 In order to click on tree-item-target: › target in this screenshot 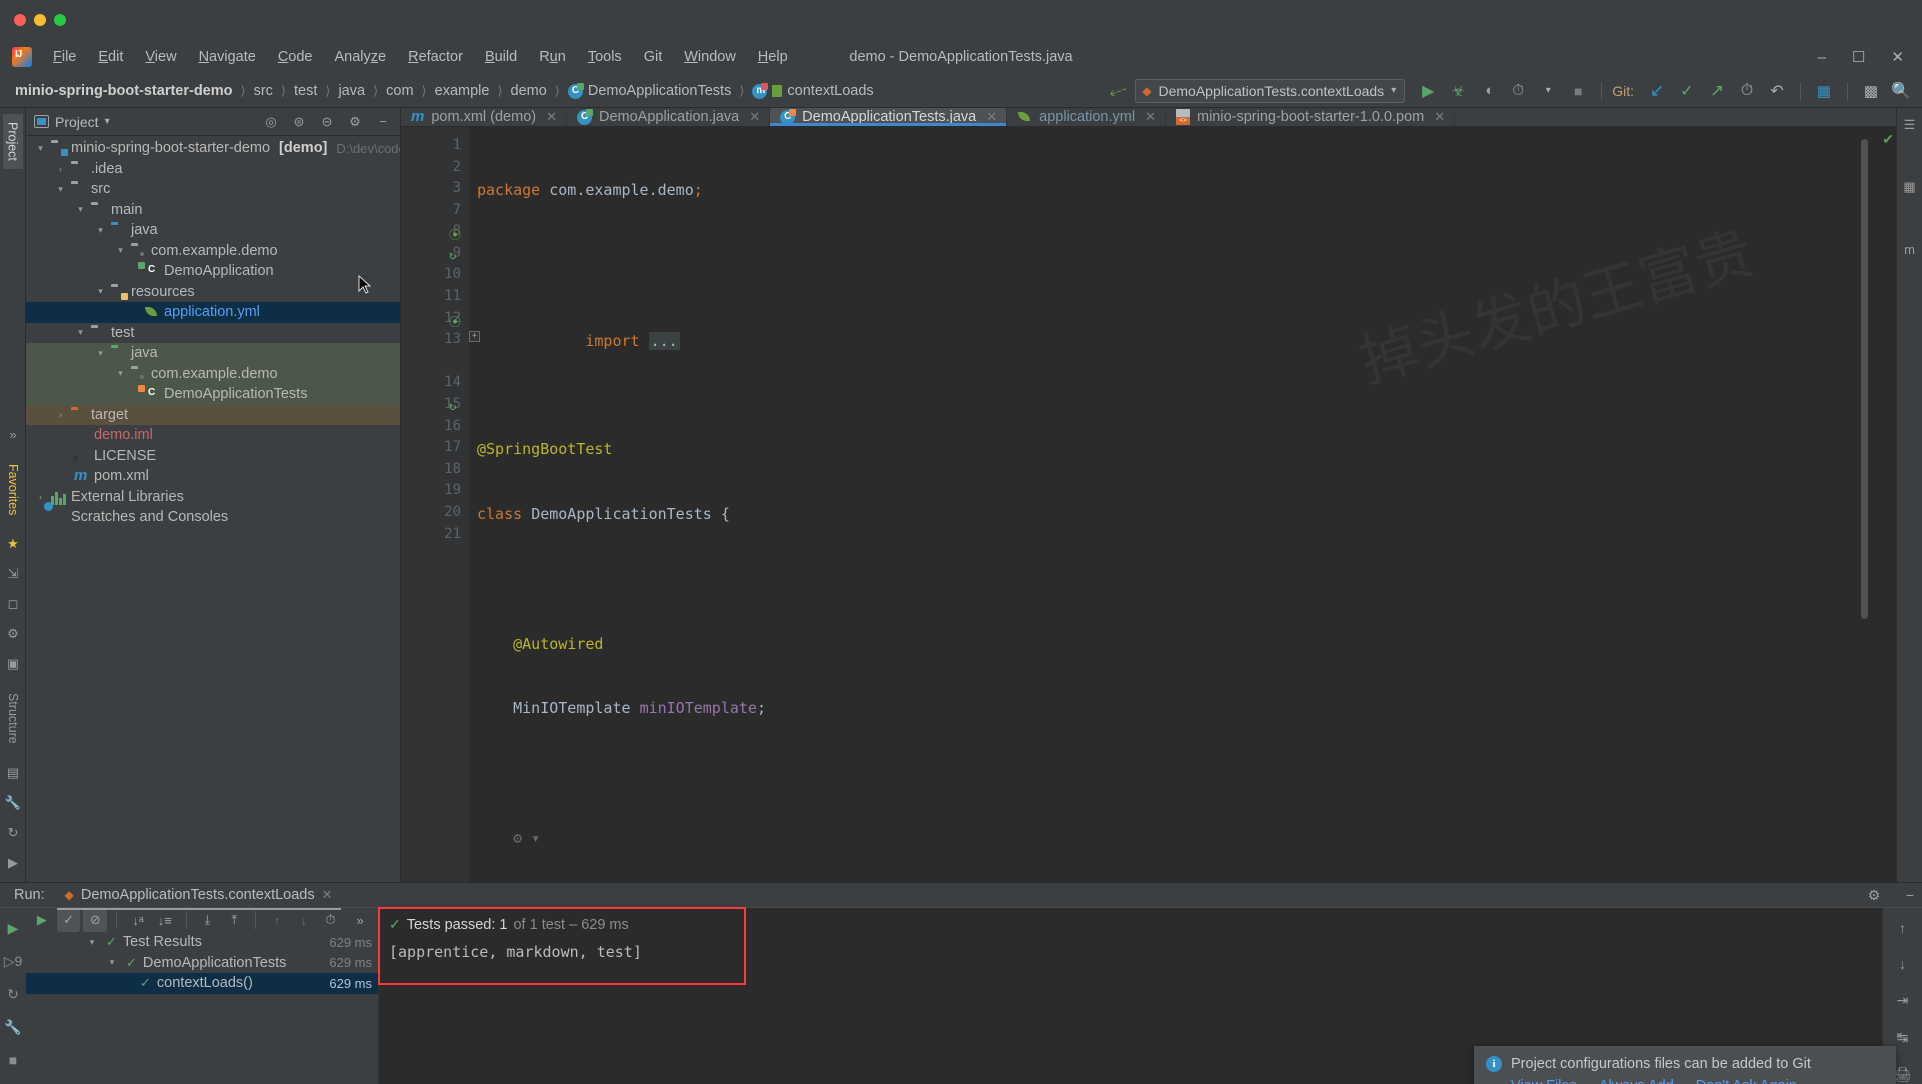, I will do `click(213, 414)`.